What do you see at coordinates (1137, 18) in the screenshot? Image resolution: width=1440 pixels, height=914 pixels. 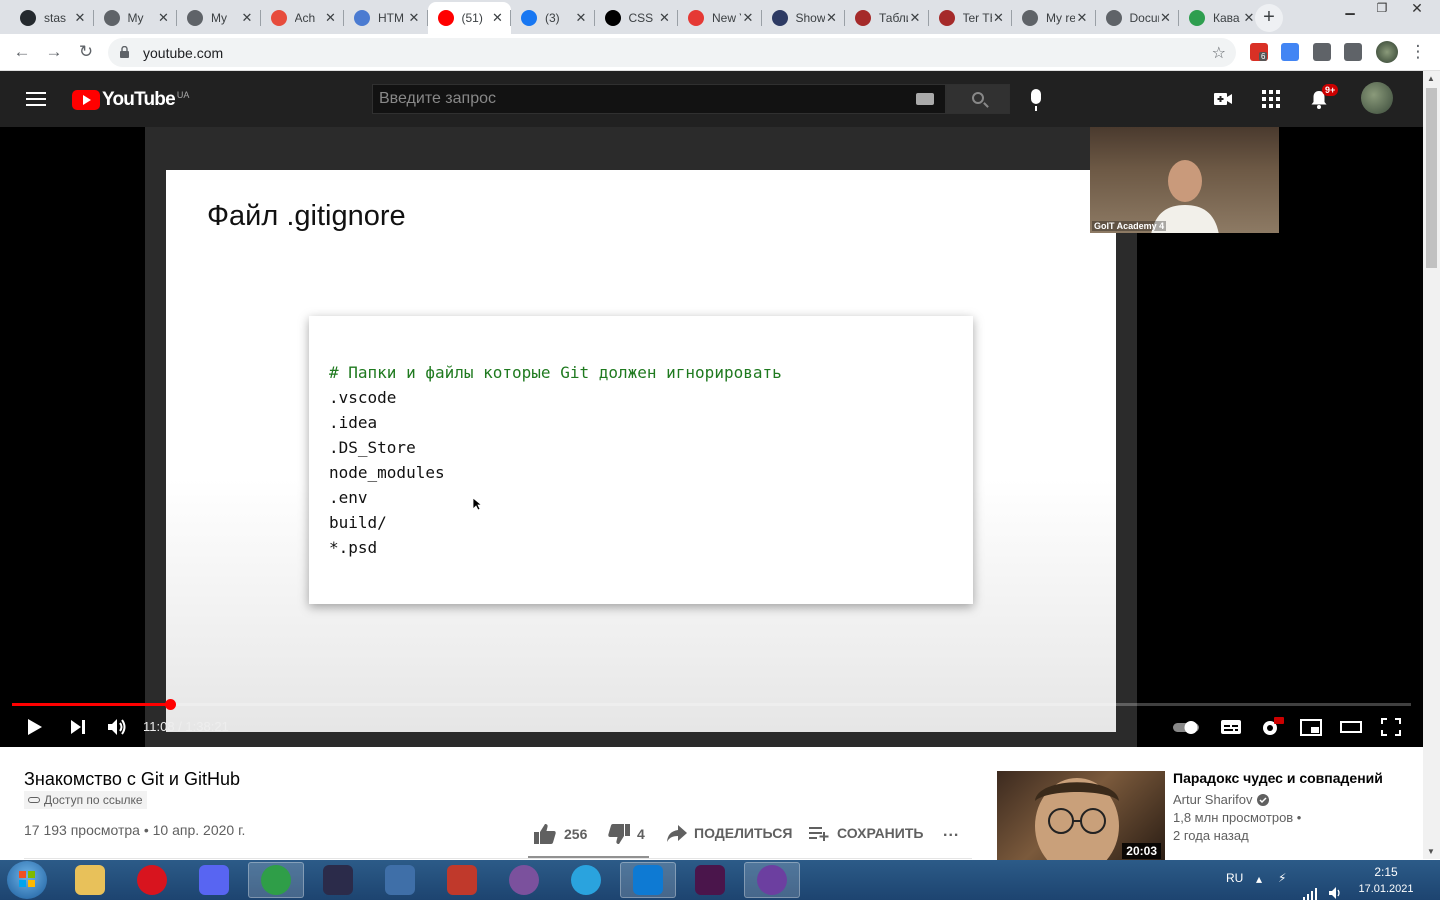 I see `browser-tab: Docume✕` at bounding box center [1137, 18].